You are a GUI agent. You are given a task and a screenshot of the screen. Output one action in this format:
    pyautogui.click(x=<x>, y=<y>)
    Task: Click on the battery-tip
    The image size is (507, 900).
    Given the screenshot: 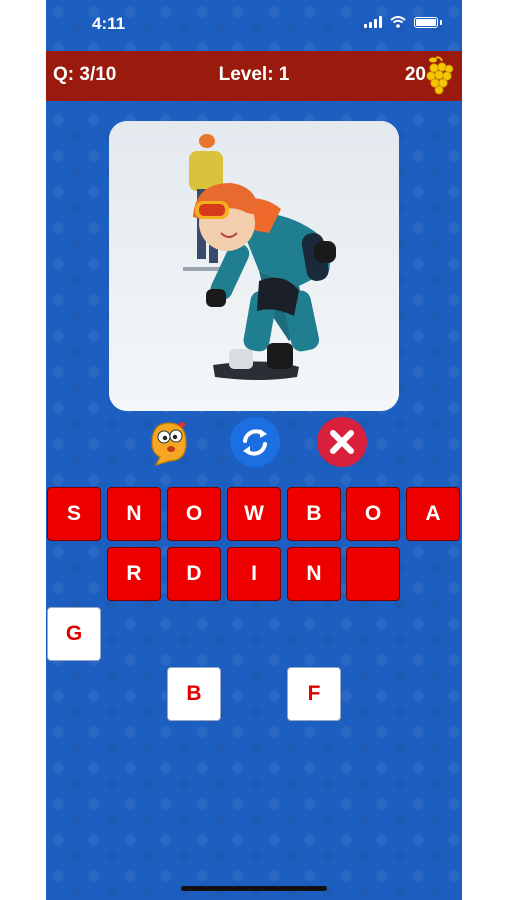 What is the action you would take?
    pyautogui.click(x=441, y=22)
    